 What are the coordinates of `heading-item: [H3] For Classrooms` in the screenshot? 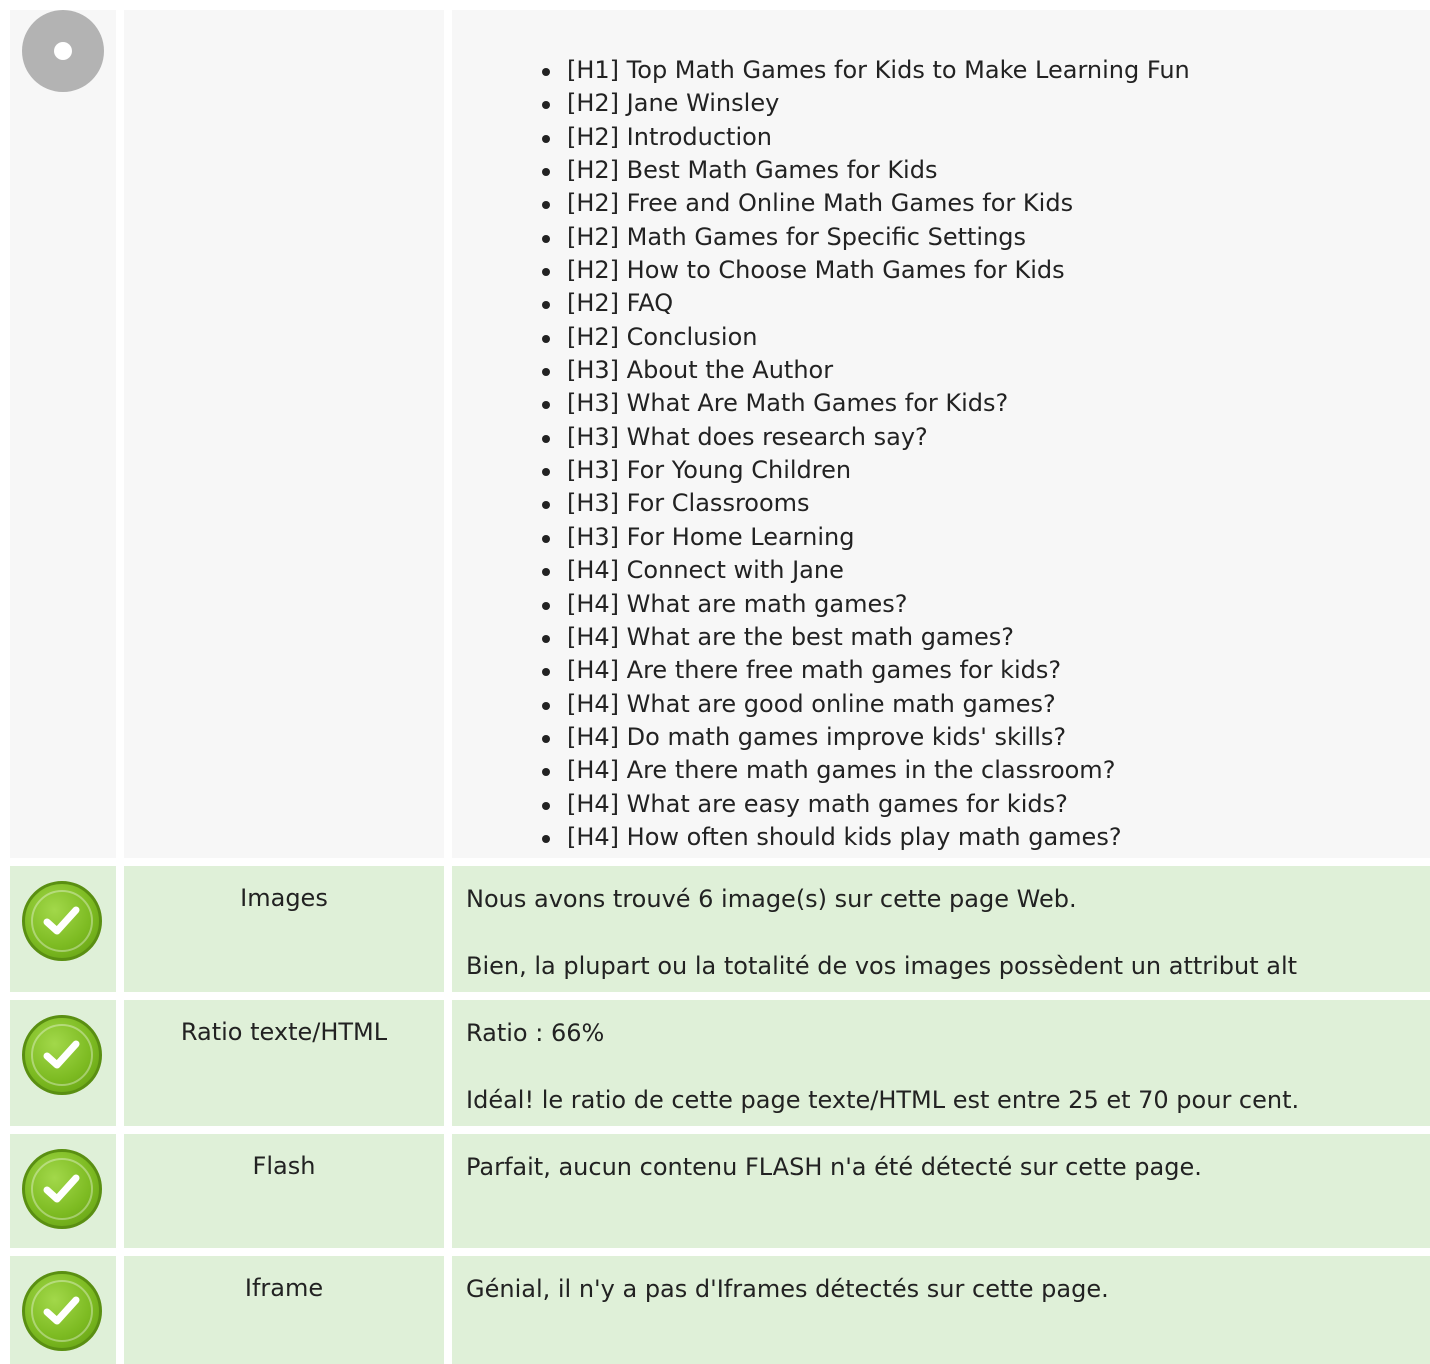 It's located at (866, 503).